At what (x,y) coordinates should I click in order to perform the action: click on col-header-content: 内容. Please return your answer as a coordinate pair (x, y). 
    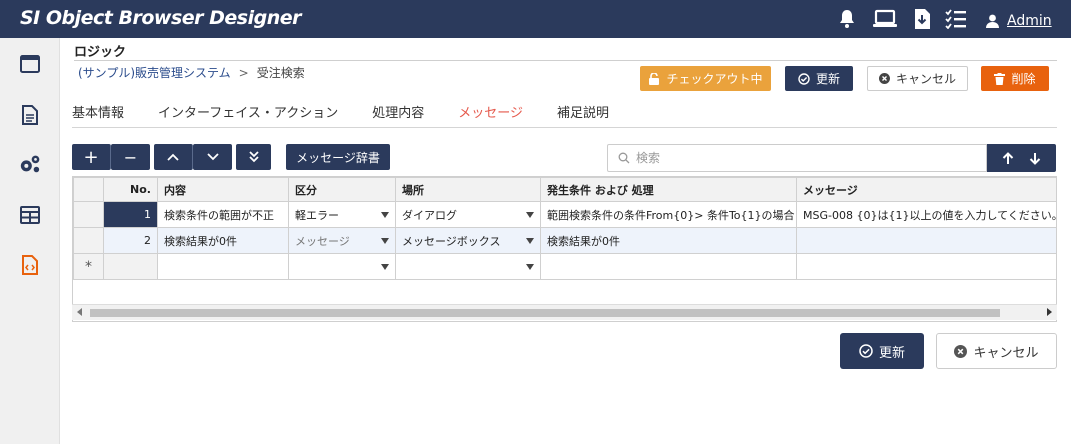
    Looking at the image, I should click on (223, 189).